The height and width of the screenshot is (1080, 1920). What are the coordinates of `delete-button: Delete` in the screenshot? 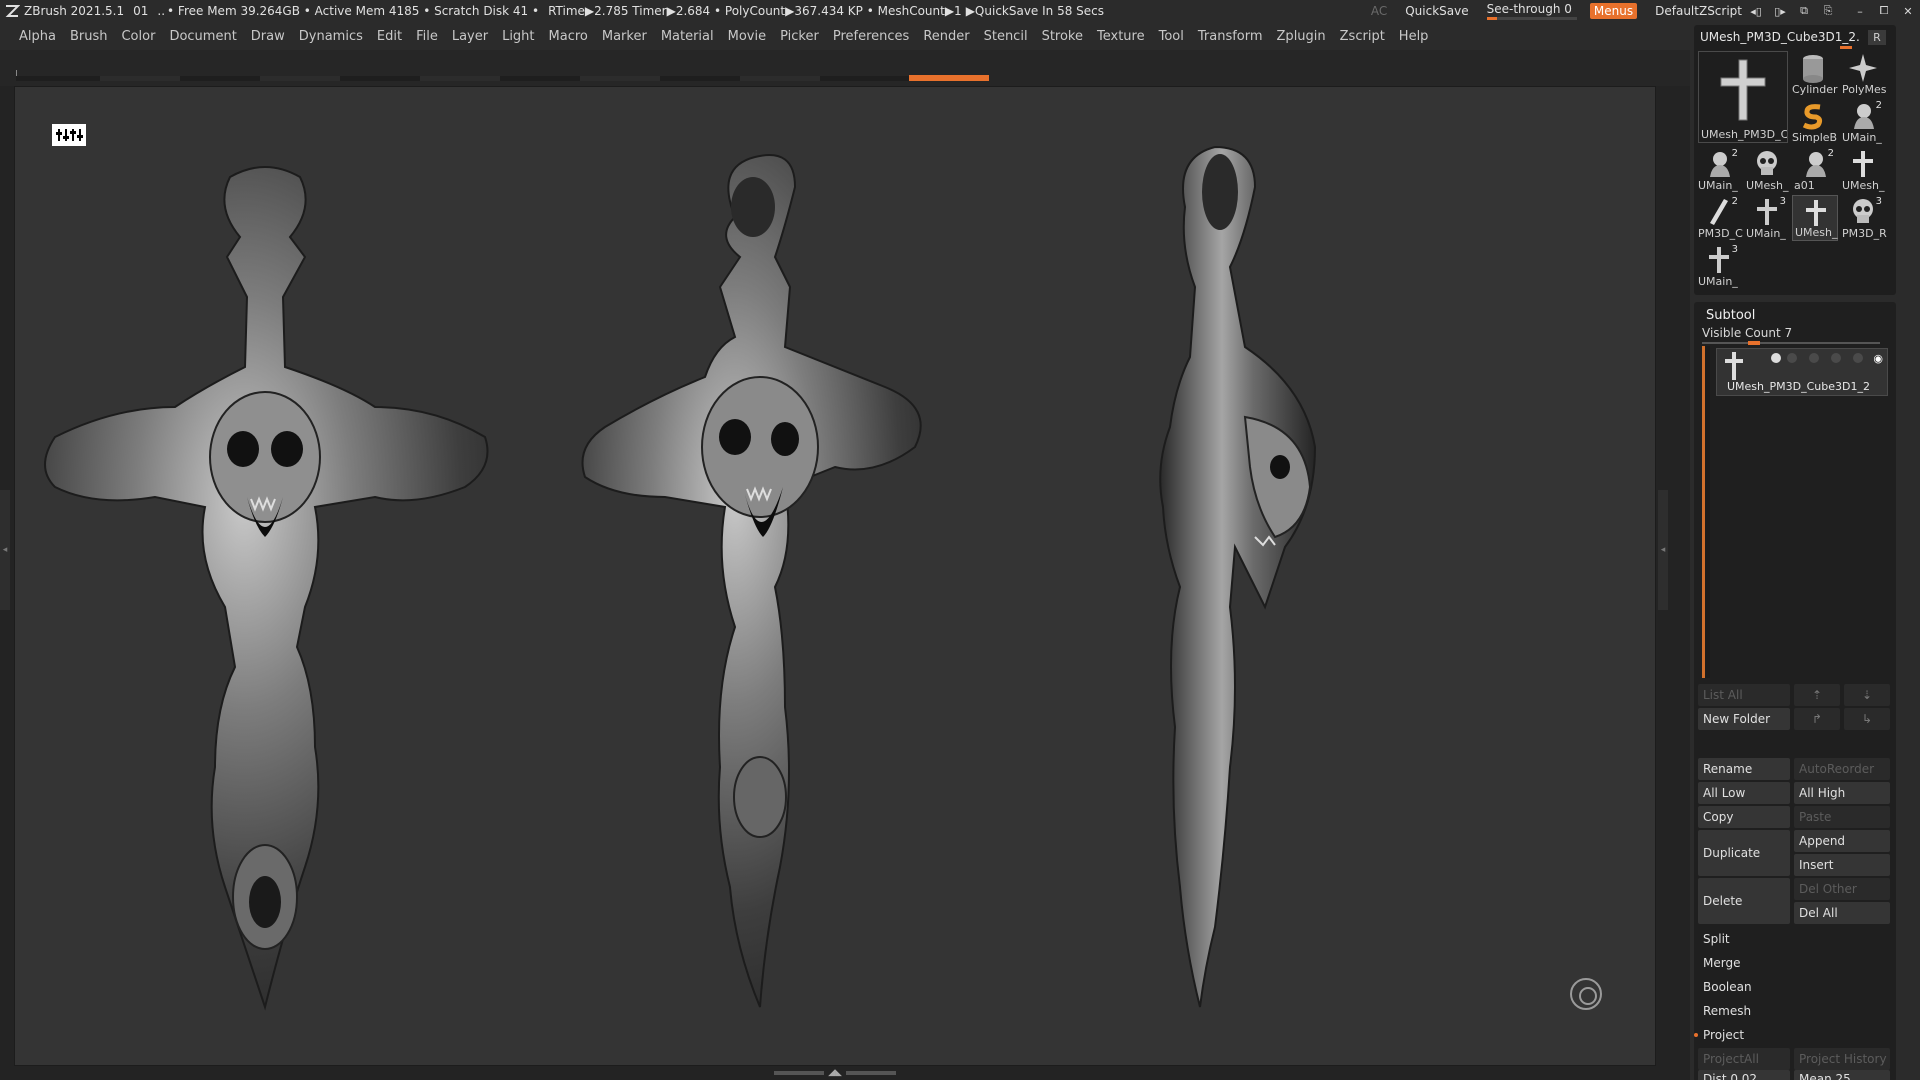 It's located at (1744, 901).